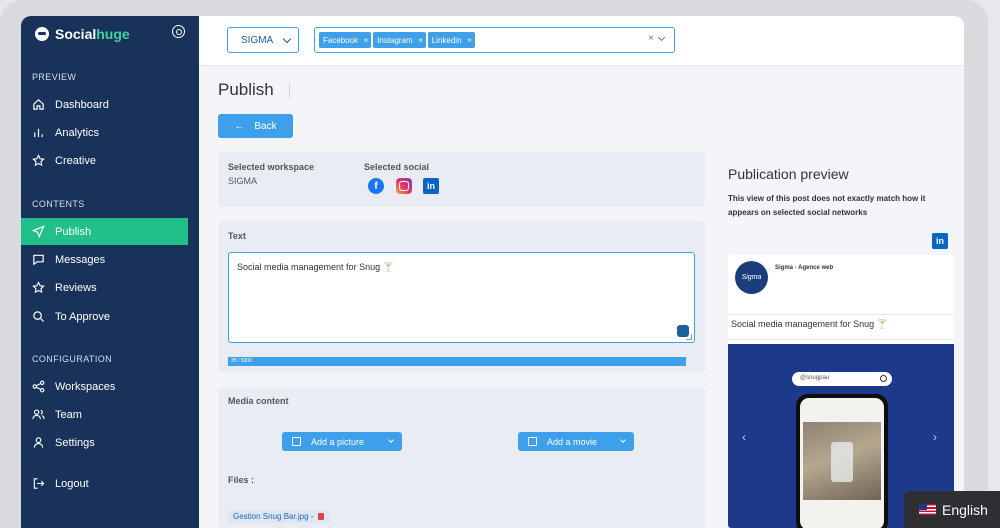 This screenshot has width=1000, height=528. What do you see at coordinates (399, 40) in the screenshot?
I see `network-chip-instagram: Instagram ×` at bounding box center [399, 40].